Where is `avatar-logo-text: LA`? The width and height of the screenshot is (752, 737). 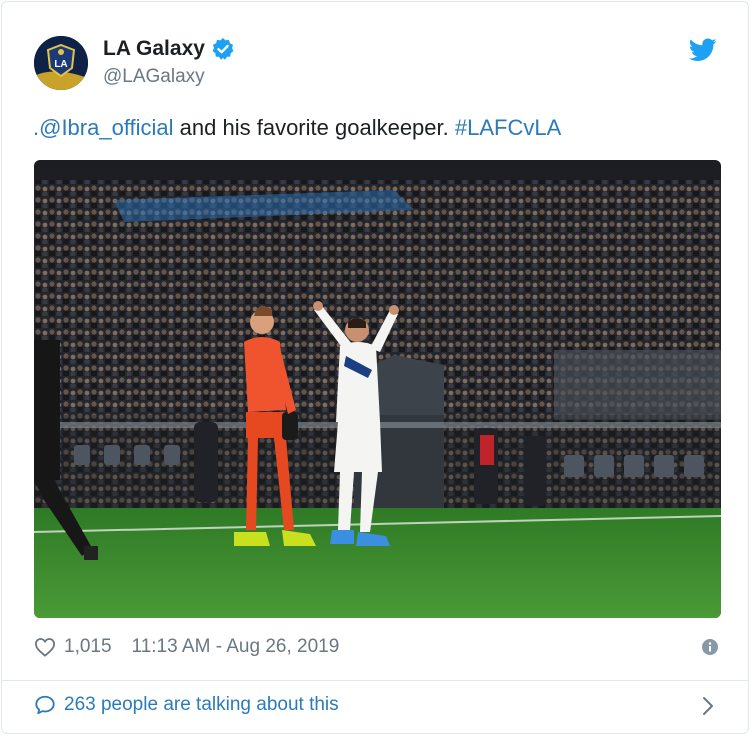
avatar-logo-text: LA is located at coordinates (60, 64).